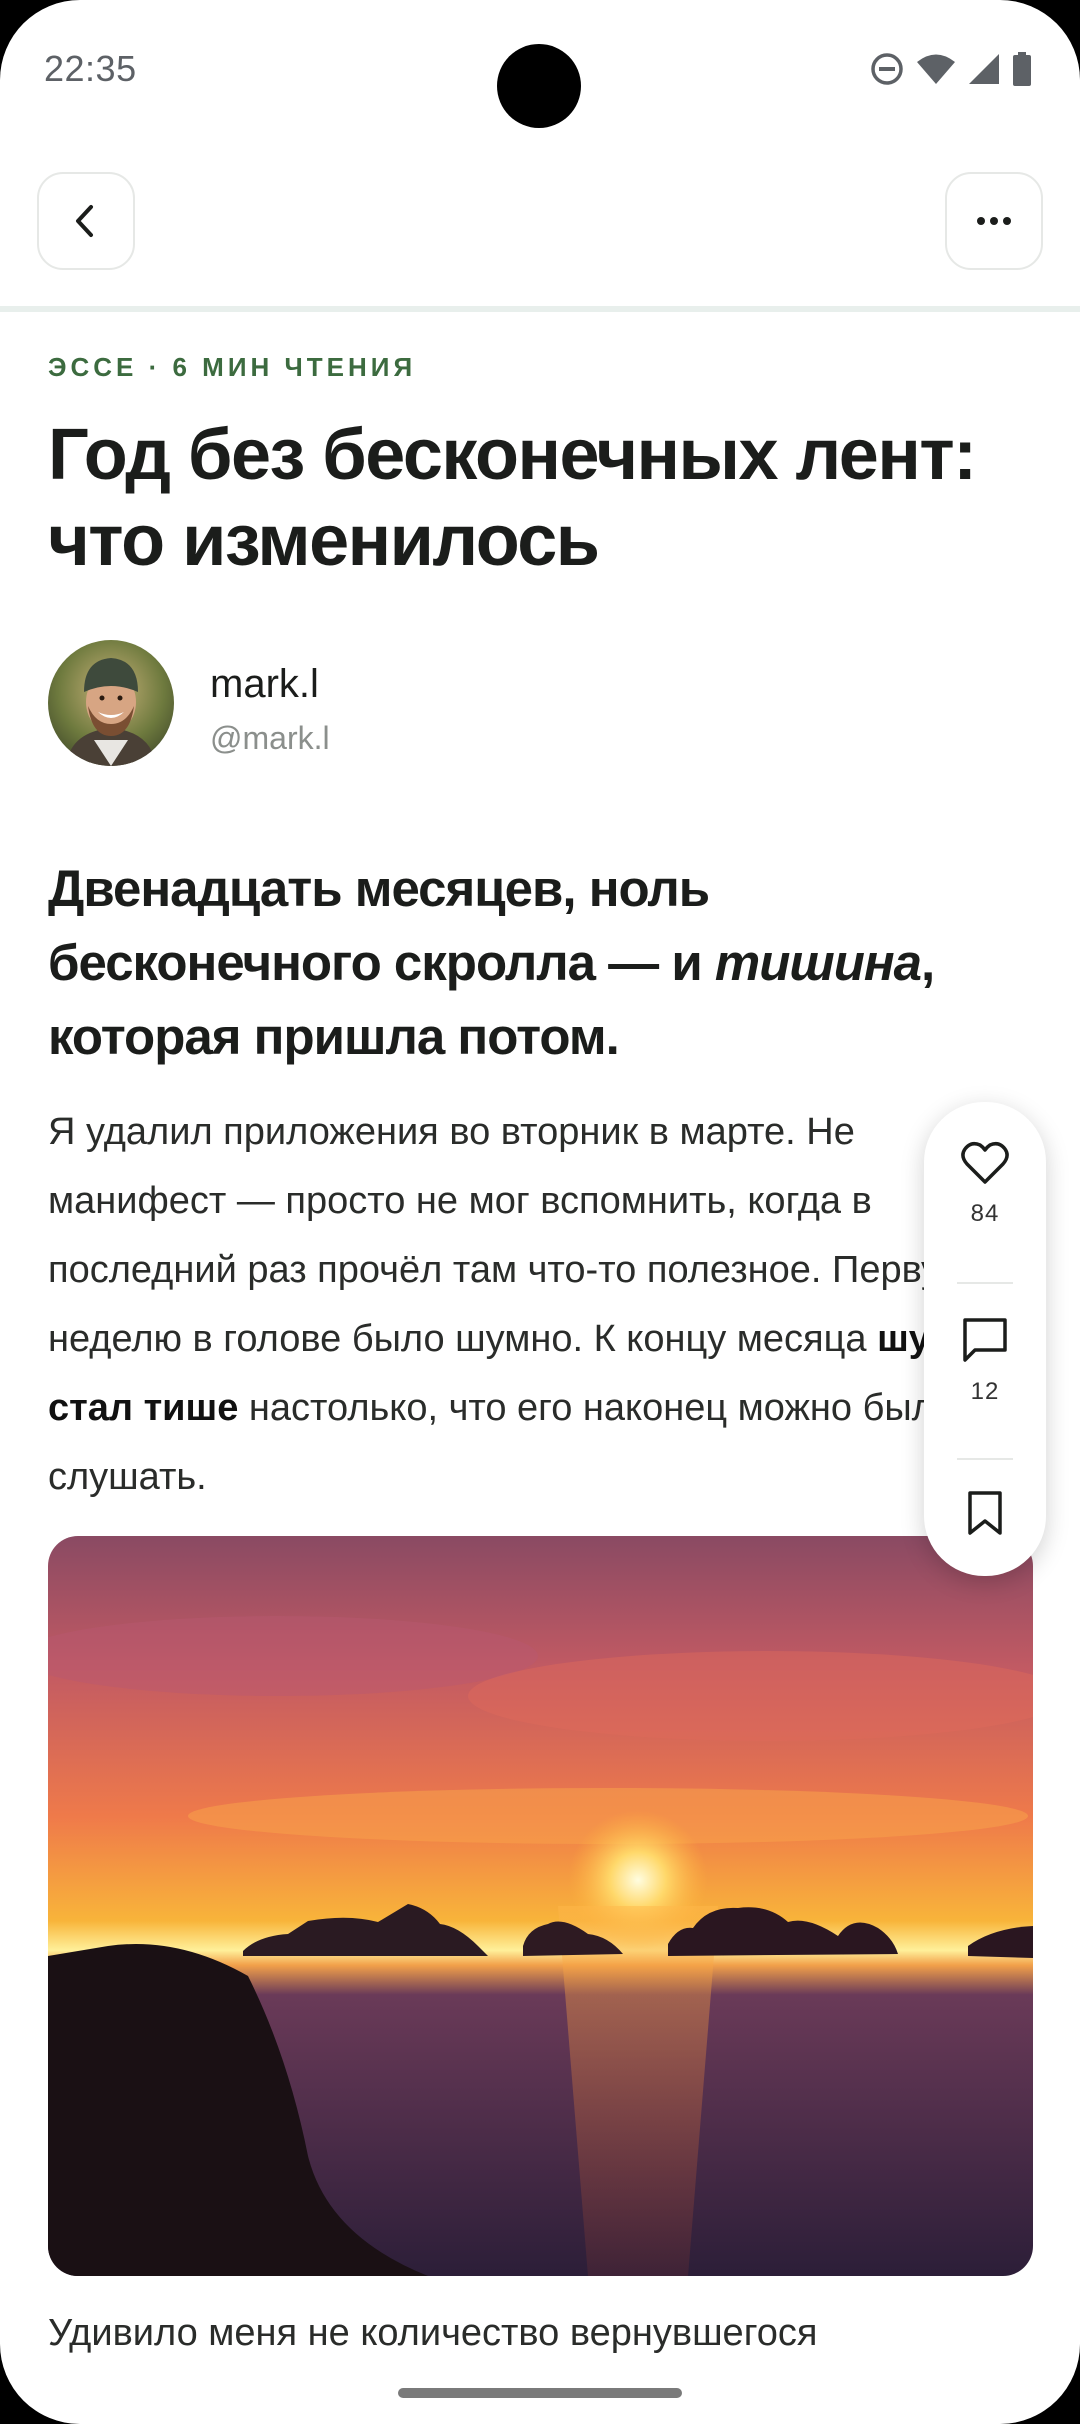 The image size is (1080, 2424). I want to click on article-kicker: ЭССЕ · 6 МИН ЧТЕНИЯ, so click(232, 367).